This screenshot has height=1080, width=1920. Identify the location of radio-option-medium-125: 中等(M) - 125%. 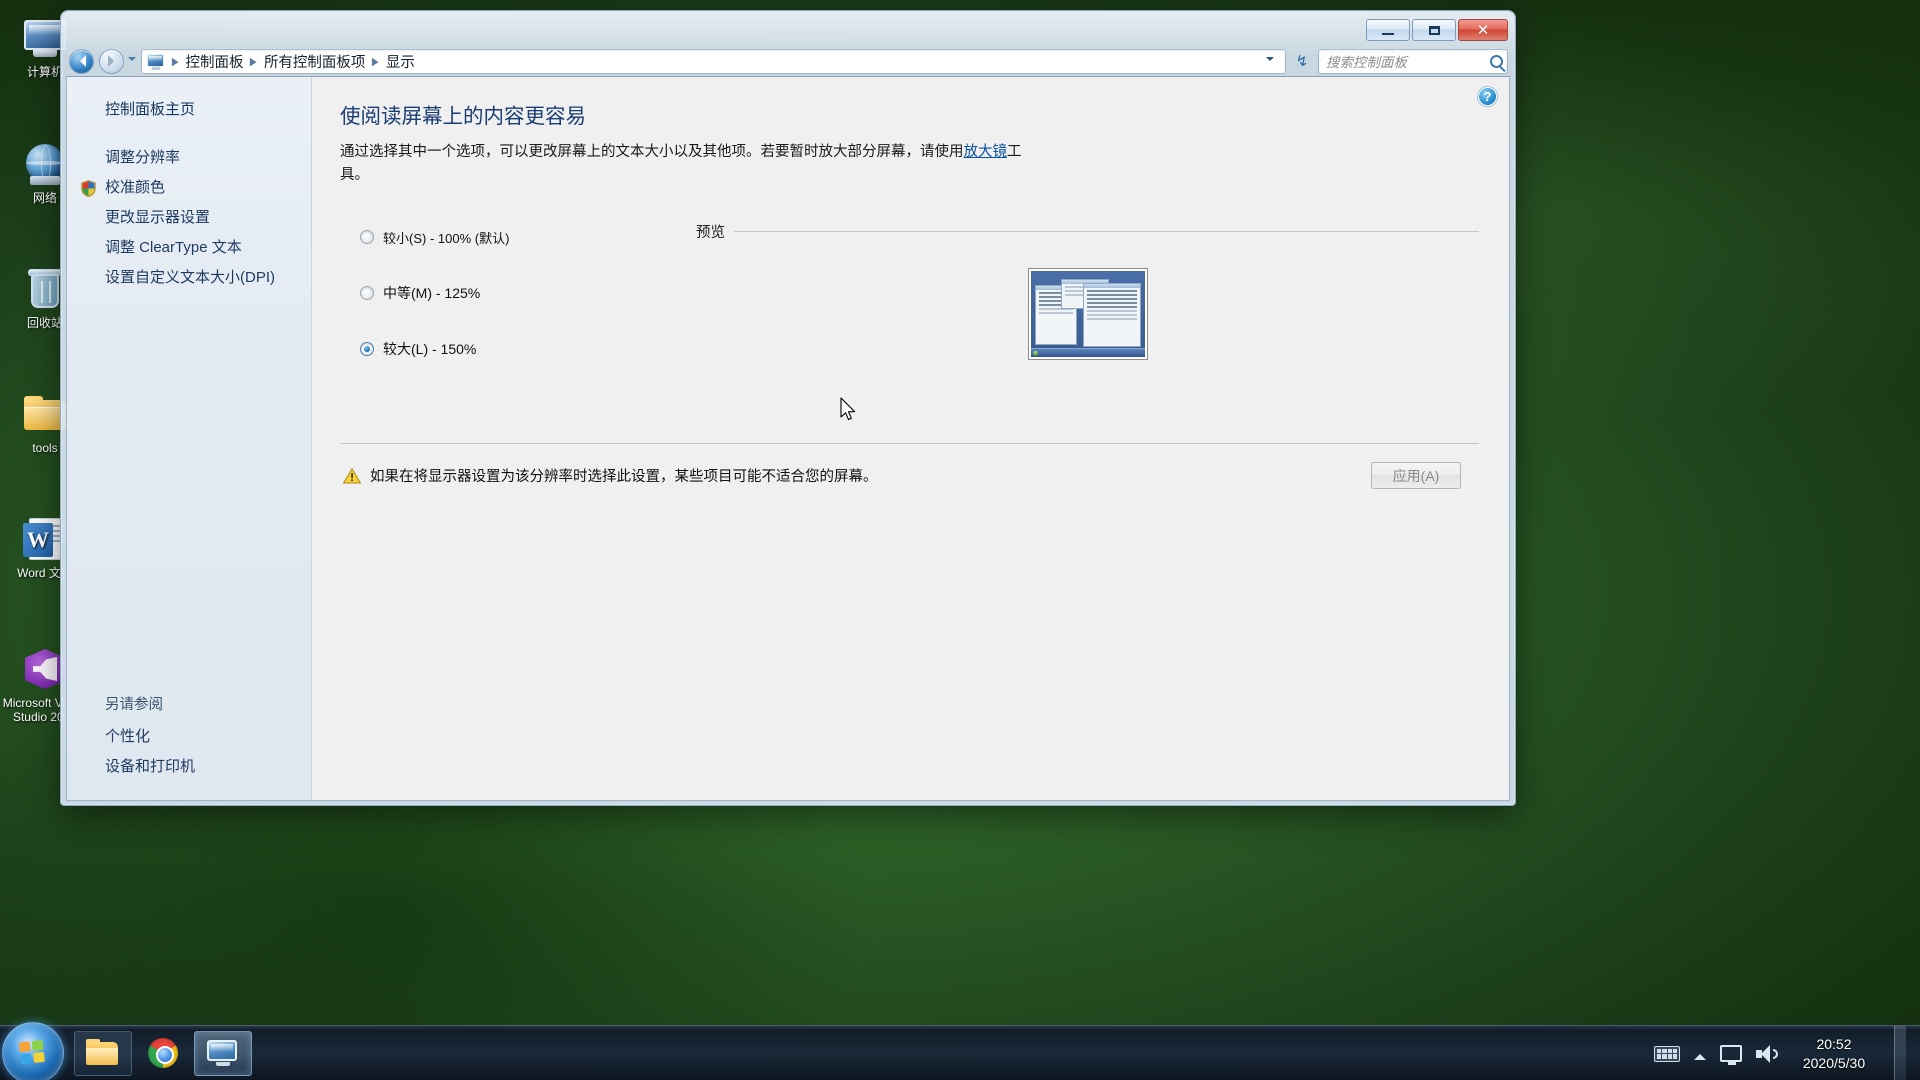
(525, 293).